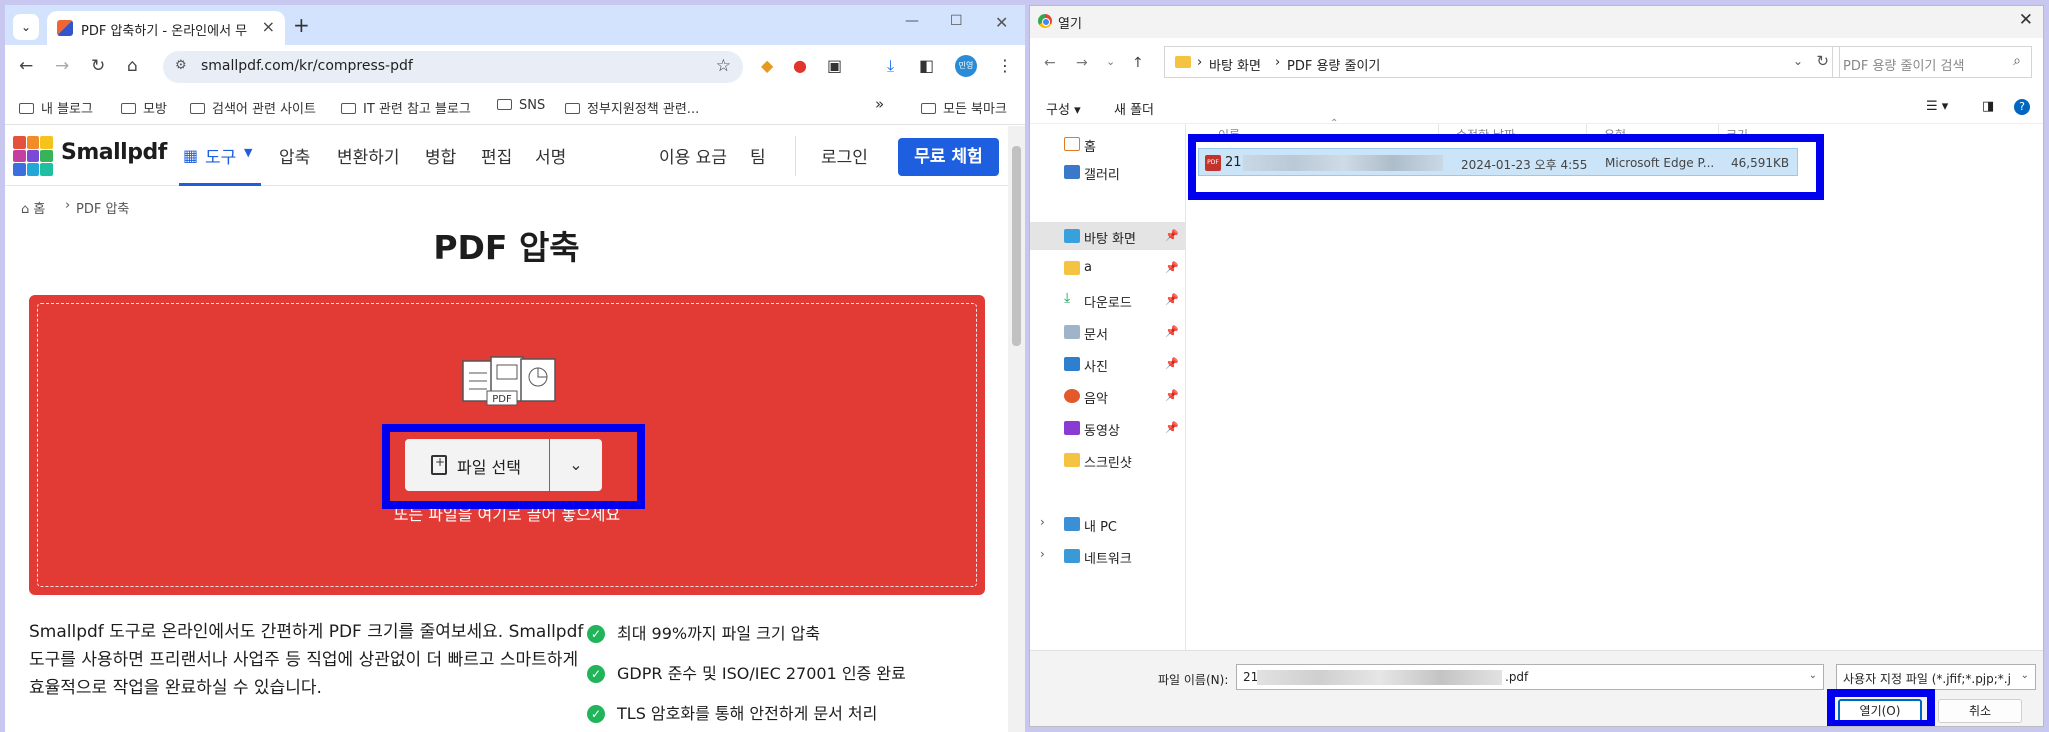 Image resolution: width=2049 pixels, height=732 pixels. What do you see at coordinates (2017, 61) in the screenshot?
I see `search-icon: ⌕` at bounding box center [2017, 61].